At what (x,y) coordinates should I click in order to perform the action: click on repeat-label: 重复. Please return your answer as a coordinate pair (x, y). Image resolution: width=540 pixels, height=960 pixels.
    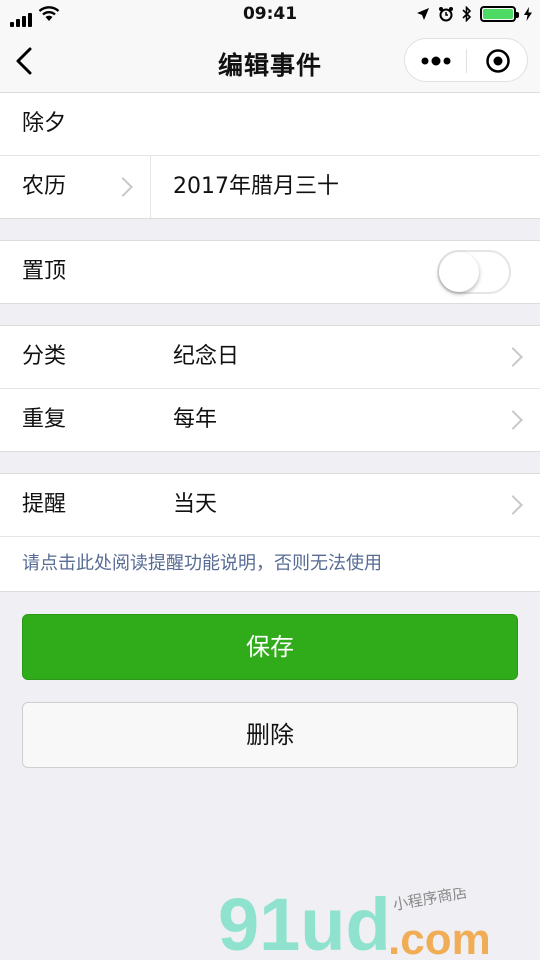
    Looking at the image, I should click on (44, 419).